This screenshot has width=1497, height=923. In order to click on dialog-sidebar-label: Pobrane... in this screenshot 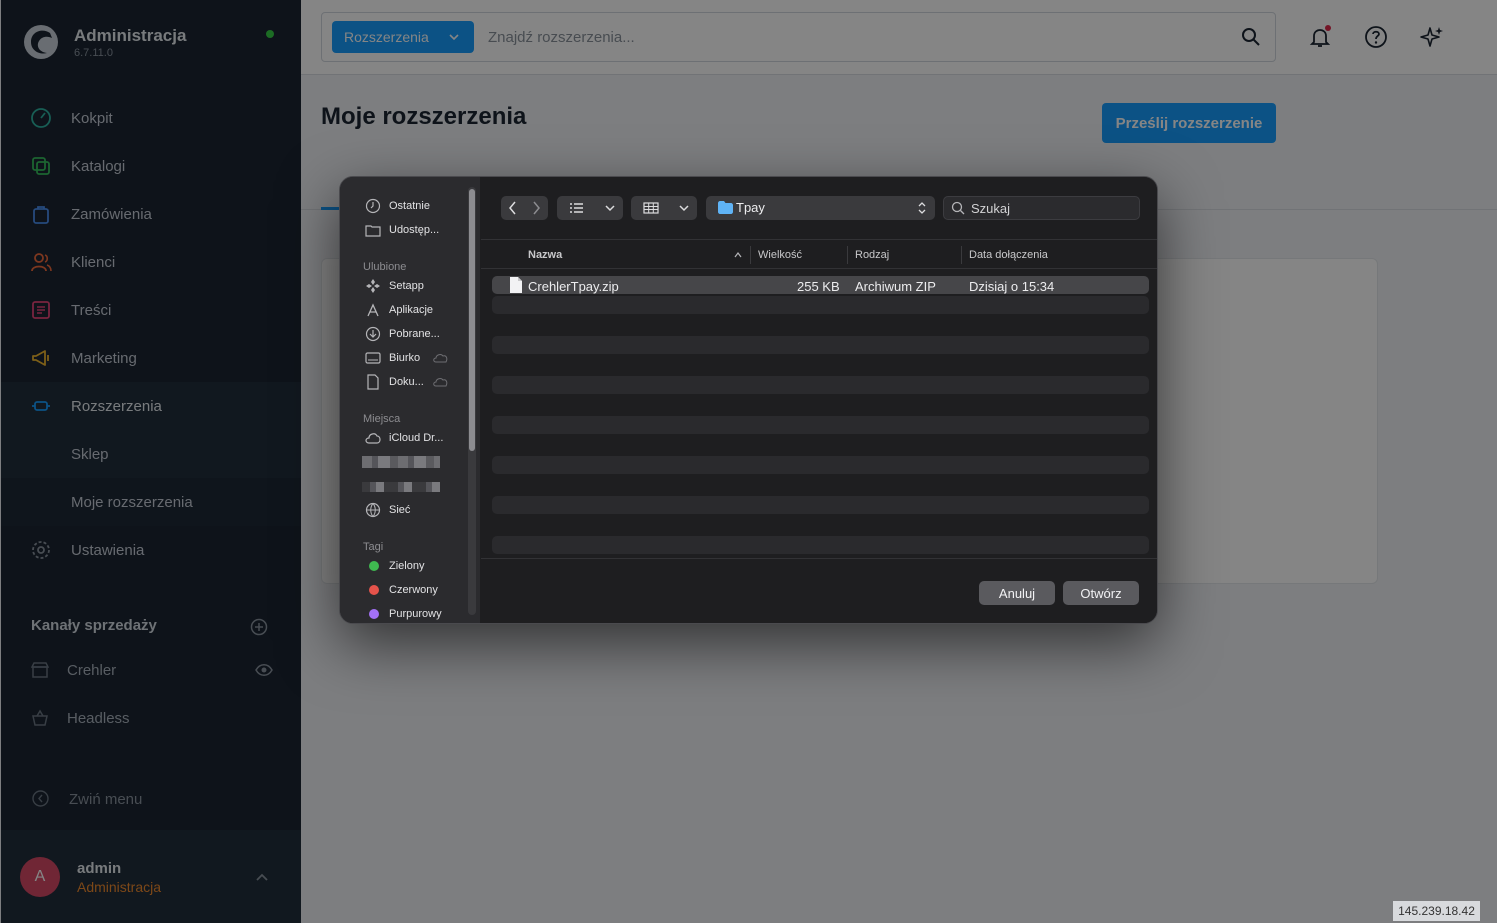, I will do `click(414, 334)`.